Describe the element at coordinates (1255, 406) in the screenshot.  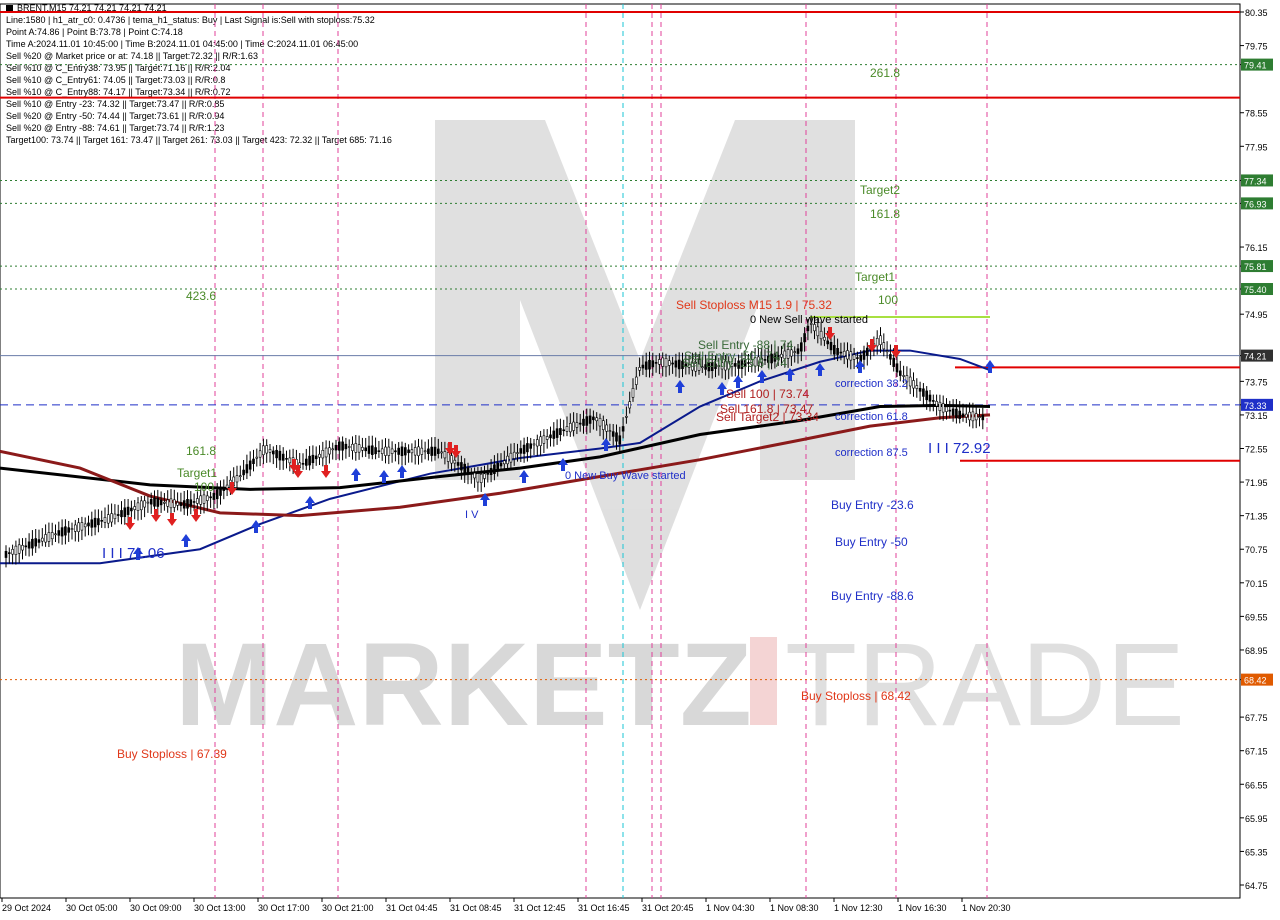
I see `price-badge-label: 73.33` at that location.